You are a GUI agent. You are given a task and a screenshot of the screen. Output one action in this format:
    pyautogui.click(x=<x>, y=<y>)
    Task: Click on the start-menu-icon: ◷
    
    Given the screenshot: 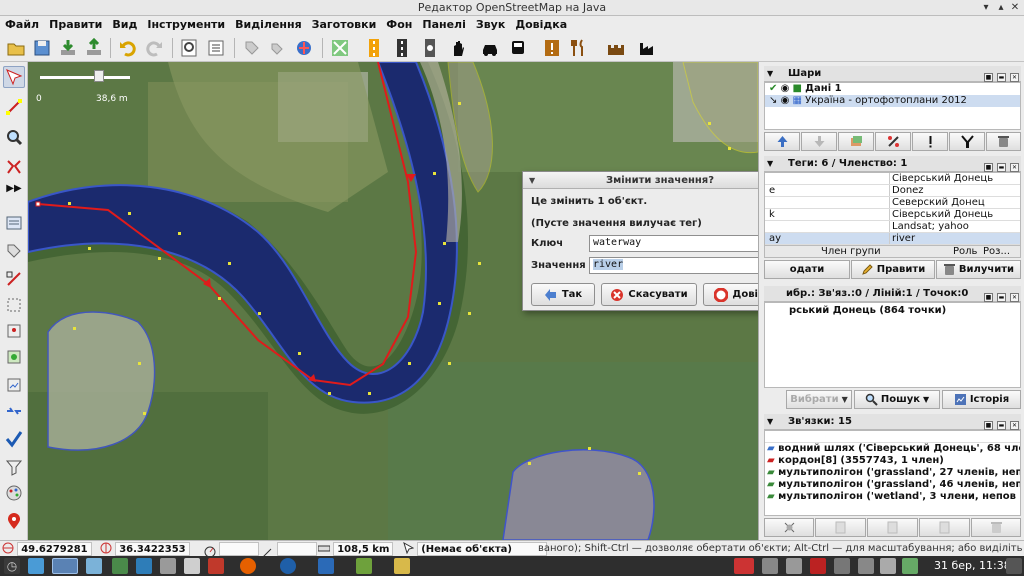 What is the action you would take?
    pyautogui.click(x=12, y=566)
    